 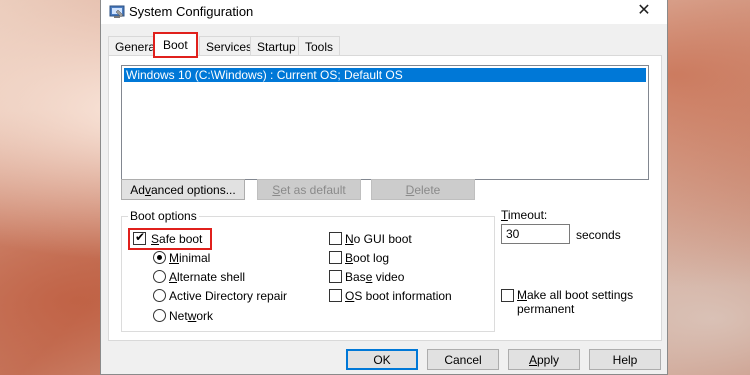 What do you see at coordinates (598, 235) in the screenshot?
I see `timeout-unit-label: seconds` at bounding box center [598, 235].